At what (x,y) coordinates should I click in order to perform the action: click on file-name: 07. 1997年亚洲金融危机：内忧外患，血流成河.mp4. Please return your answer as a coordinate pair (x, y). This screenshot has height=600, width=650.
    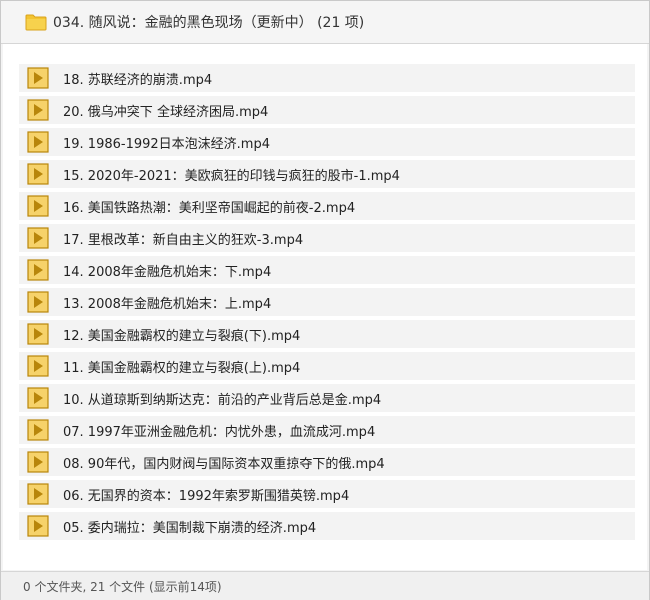
    Looking at the image, I should click on (219, 432).